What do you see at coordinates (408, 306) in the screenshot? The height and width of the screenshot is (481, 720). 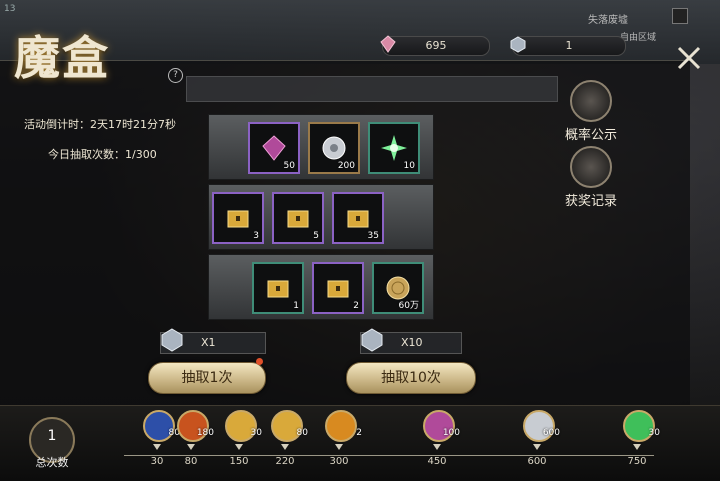 I see `reward-count: 60万` at bounding box center [408, 306].